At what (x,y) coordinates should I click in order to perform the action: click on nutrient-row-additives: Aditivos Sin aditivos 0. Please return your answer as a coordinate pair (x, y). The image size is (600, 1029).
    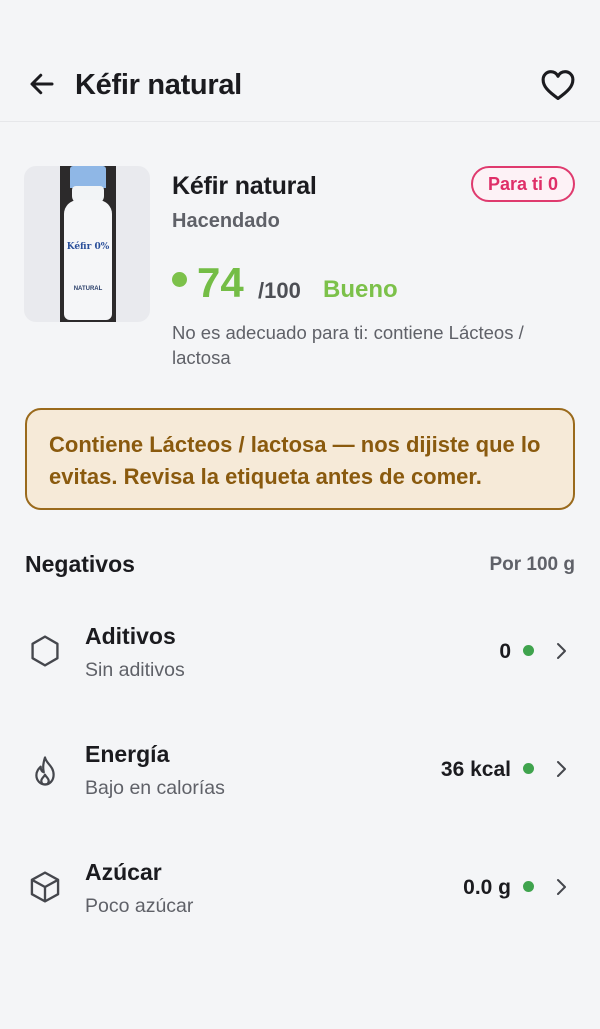
    Looking at the image, I should click on (300, 657).